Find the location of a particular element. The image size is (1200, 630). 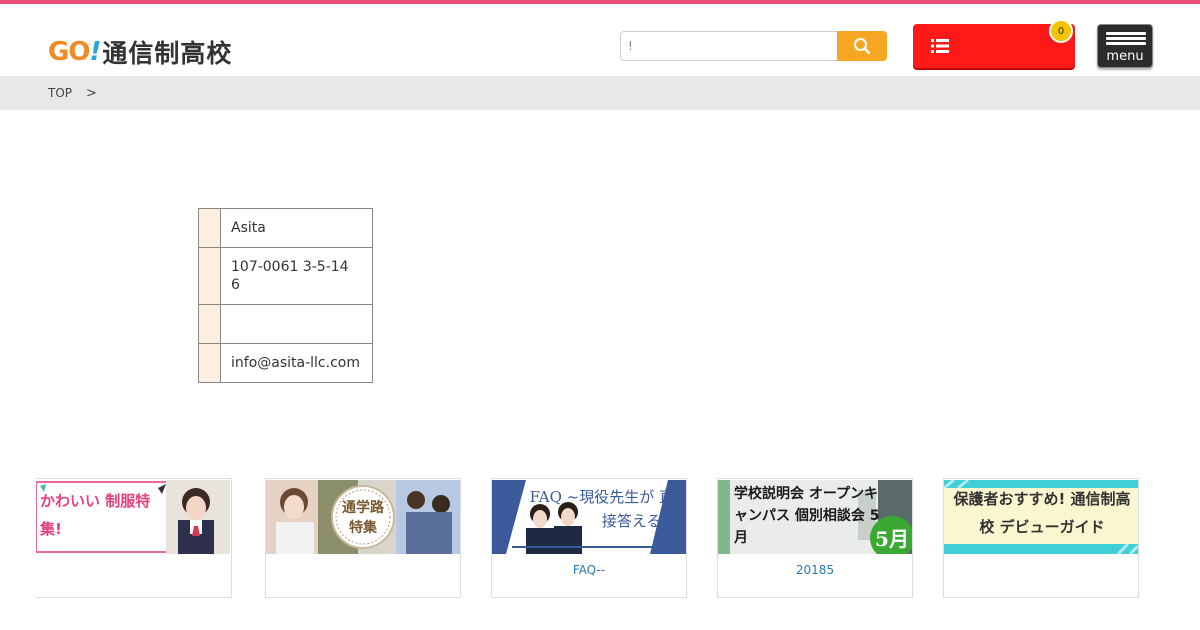

banner-parent-guide: 保護者おすすめ! 通信制高校 デビューガイド is located at coordinates (1041, 538).